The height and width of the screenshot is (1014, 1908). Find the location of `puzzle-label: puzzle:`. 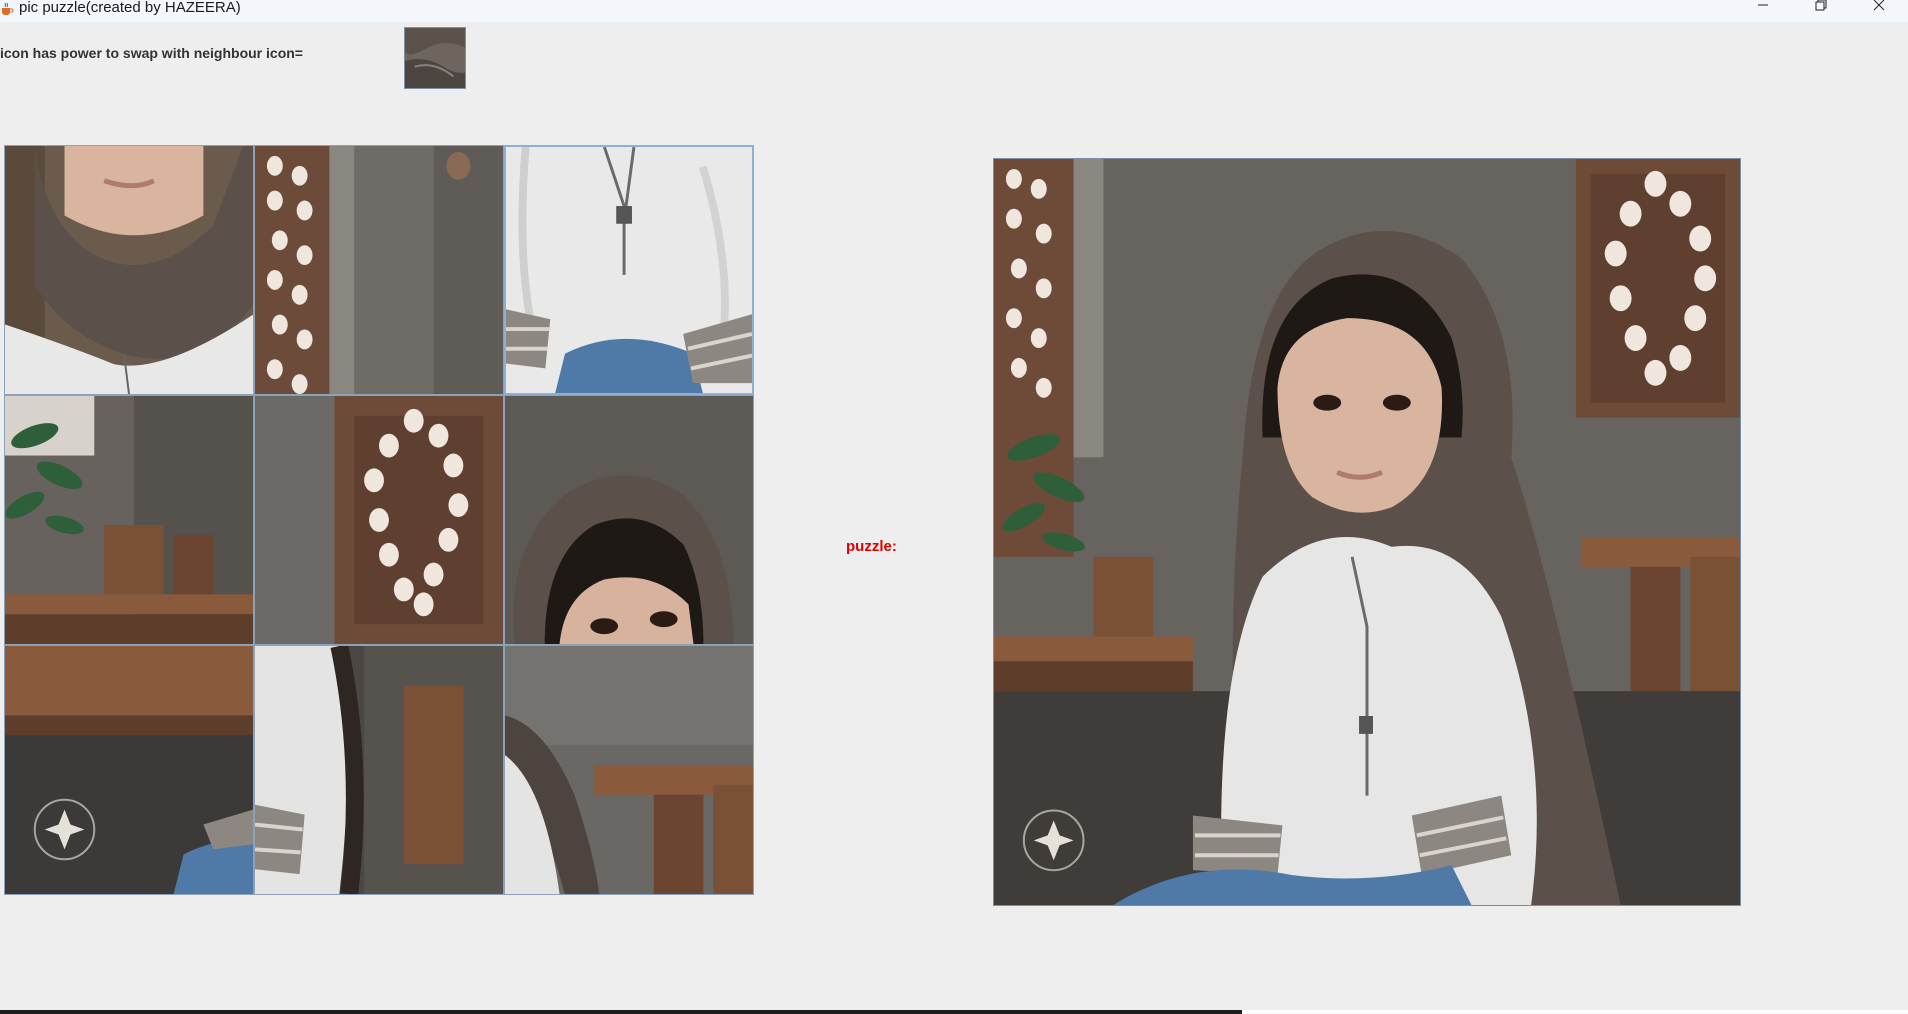

puzzle-label: puzzle: is located at coordinates (871, 546).